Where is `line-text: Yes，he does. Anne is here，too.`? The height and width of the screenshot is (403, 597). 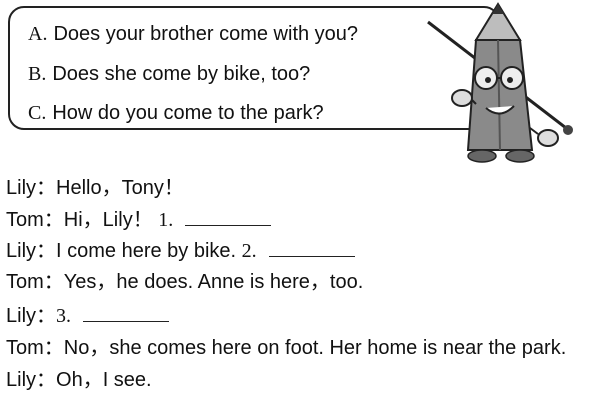
line-text: Yes，he does. Anne is here，too. is located at coordinates (213, 282).